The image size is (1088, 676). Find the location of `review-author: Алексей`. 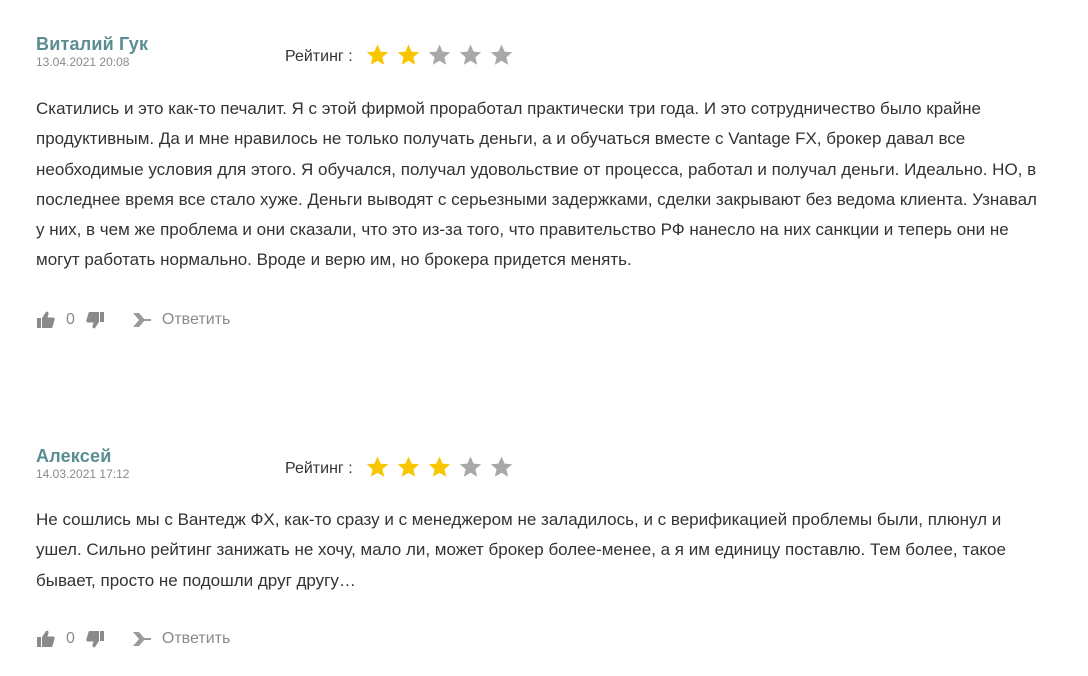

review-author: Алексей is located at coordinates (74, 456).